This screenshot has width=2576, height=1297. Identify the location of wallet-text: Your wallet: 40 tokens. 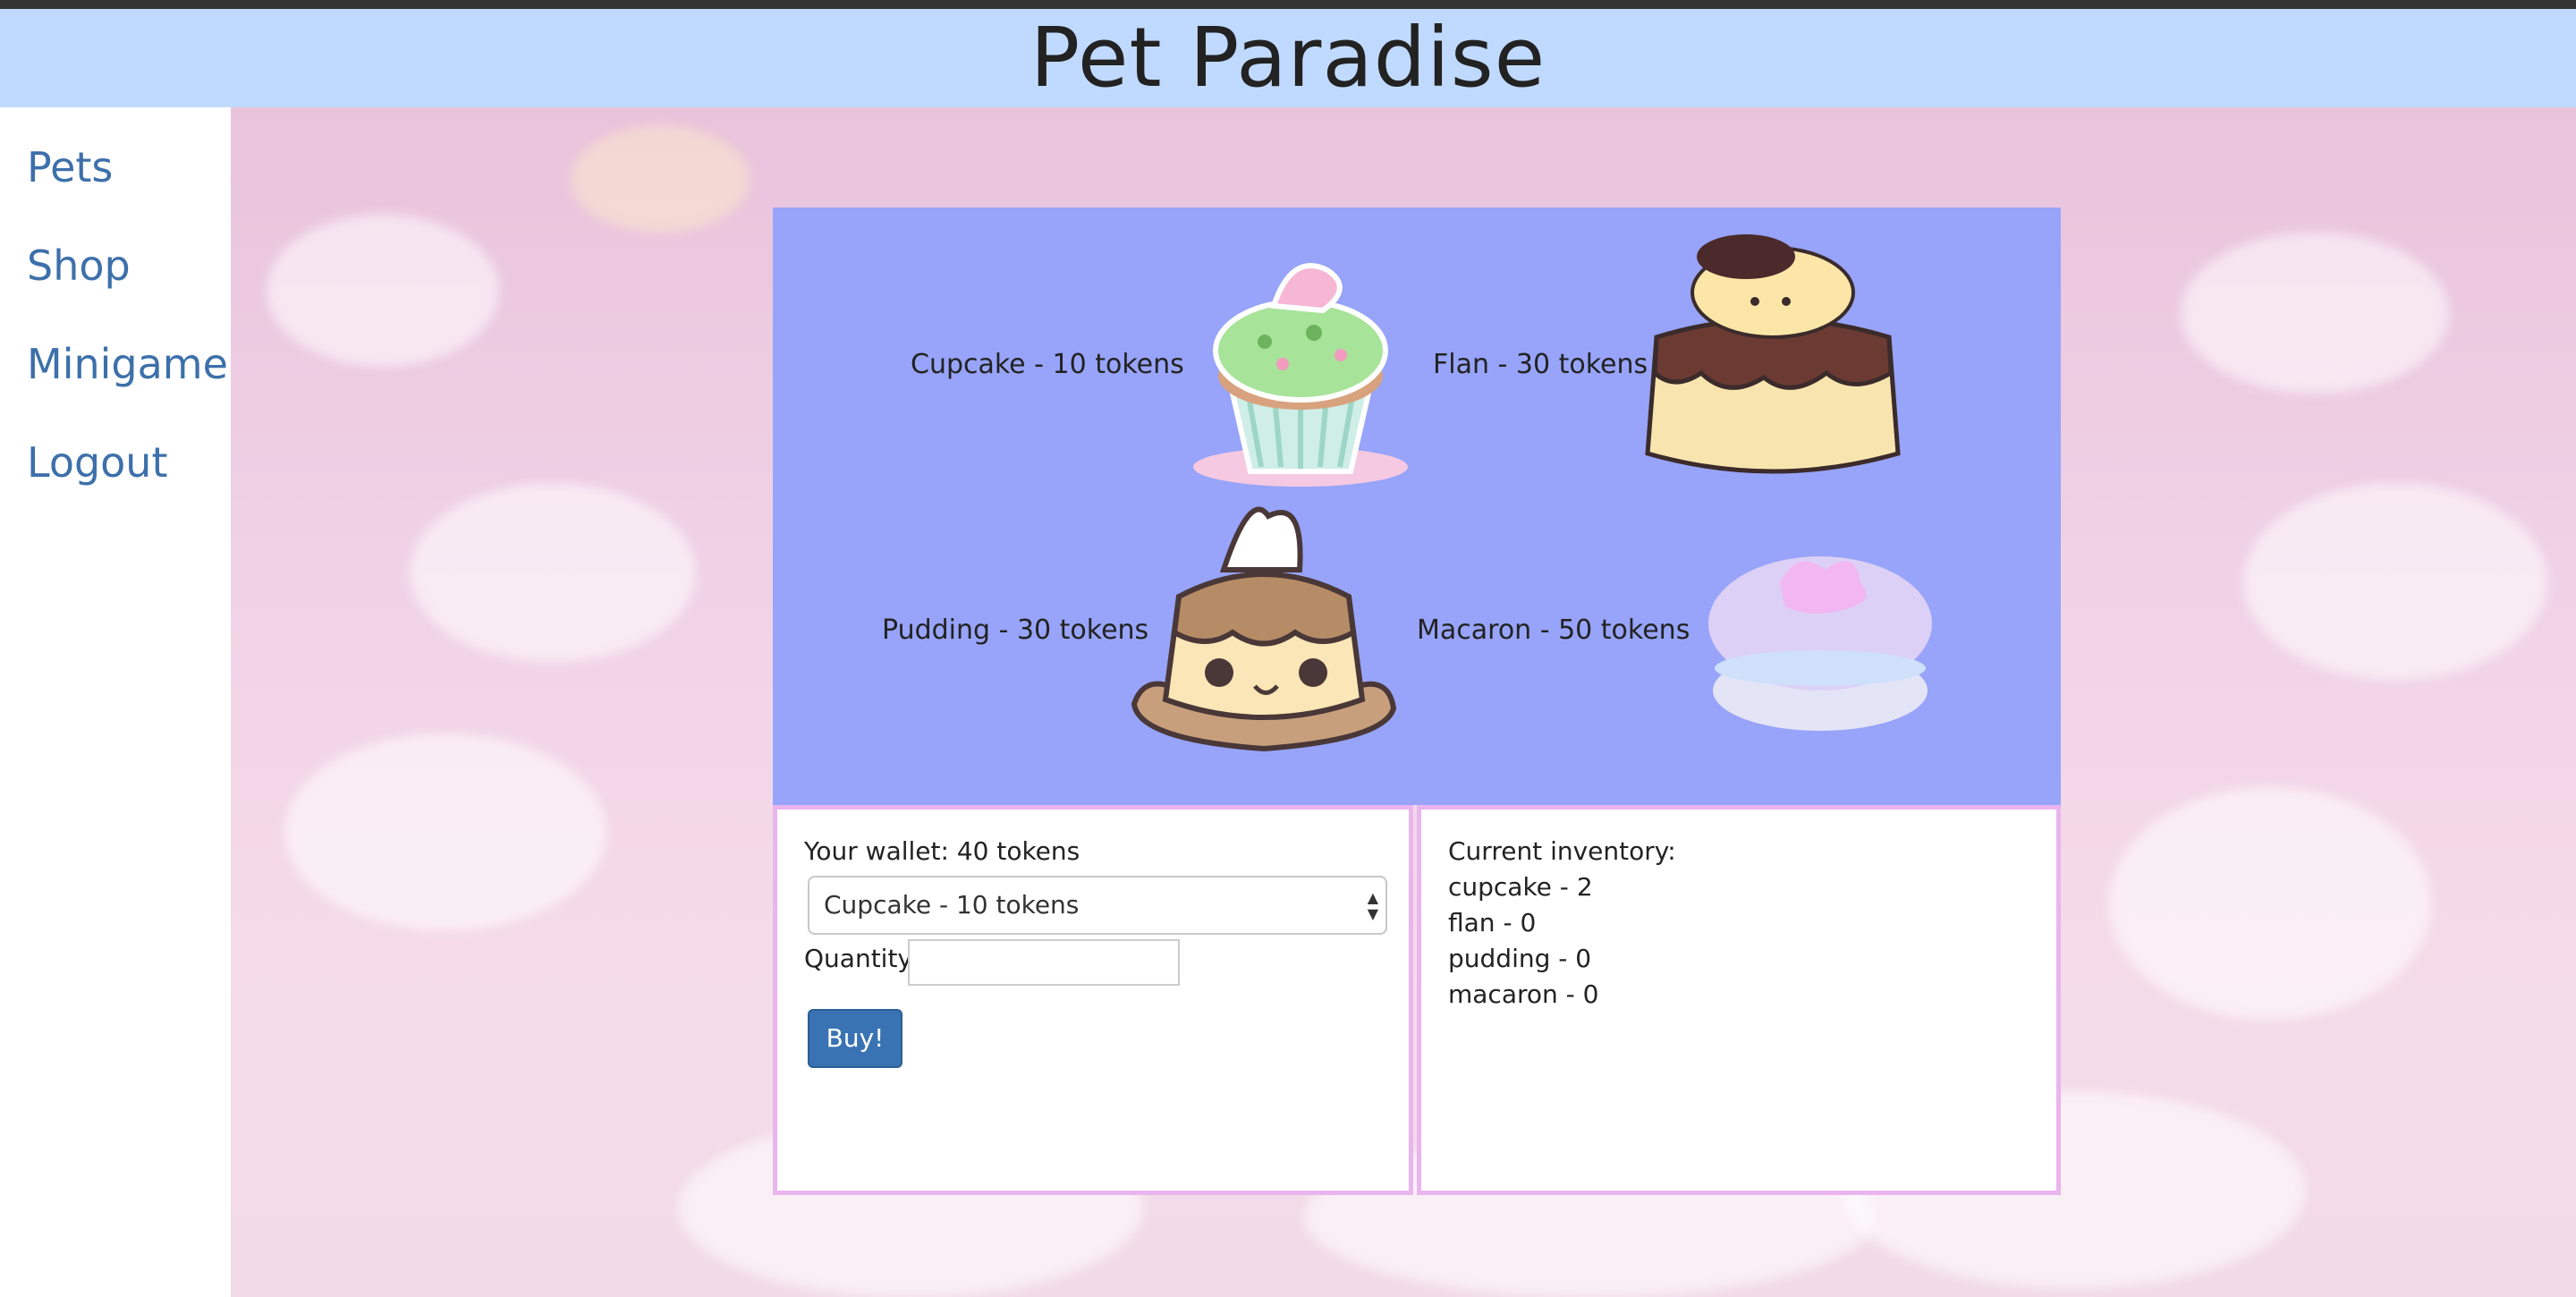
(942, 851).